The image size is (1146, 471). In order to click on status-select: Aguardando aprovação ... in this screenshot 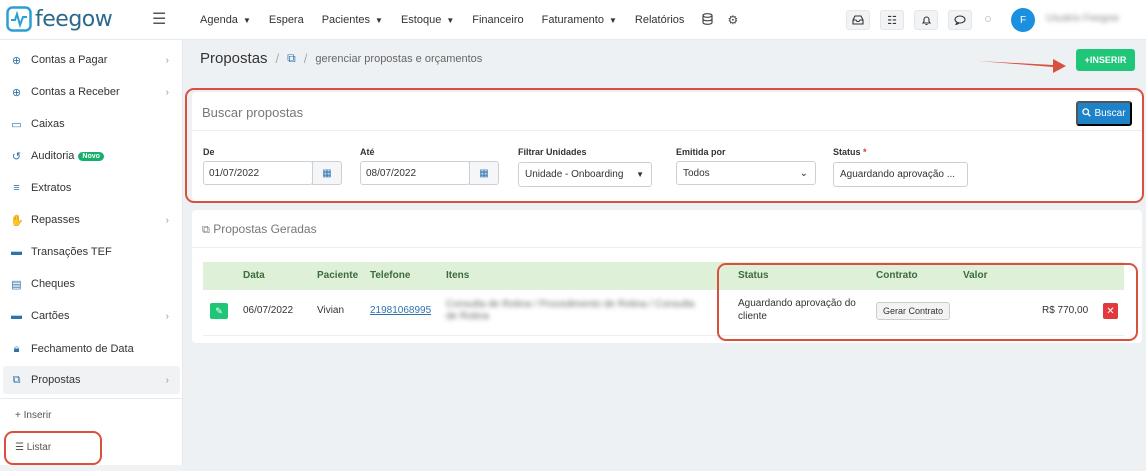, I will do `click(900, 174)`.